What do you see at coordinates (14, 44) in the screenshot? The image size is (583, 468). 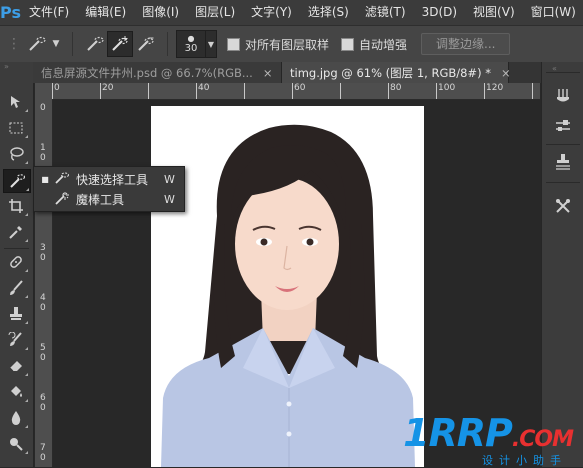 I see `grip-icon: ⋮` at bounding box center [14, 44].